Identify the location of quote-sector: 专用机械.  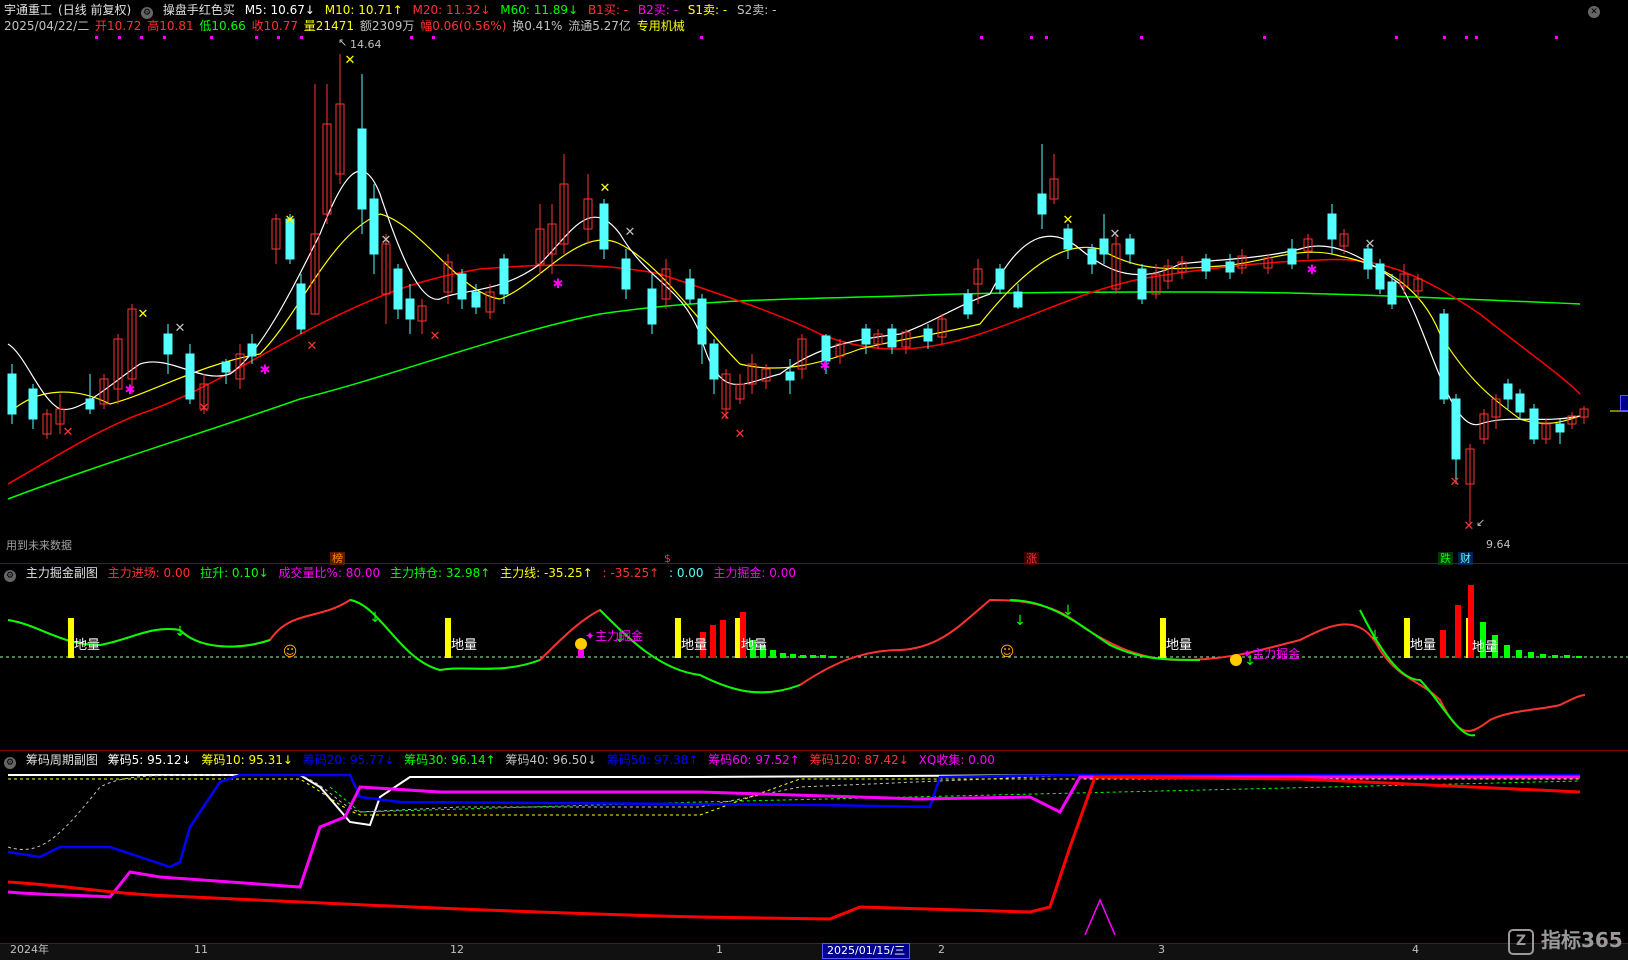
(661, 26).